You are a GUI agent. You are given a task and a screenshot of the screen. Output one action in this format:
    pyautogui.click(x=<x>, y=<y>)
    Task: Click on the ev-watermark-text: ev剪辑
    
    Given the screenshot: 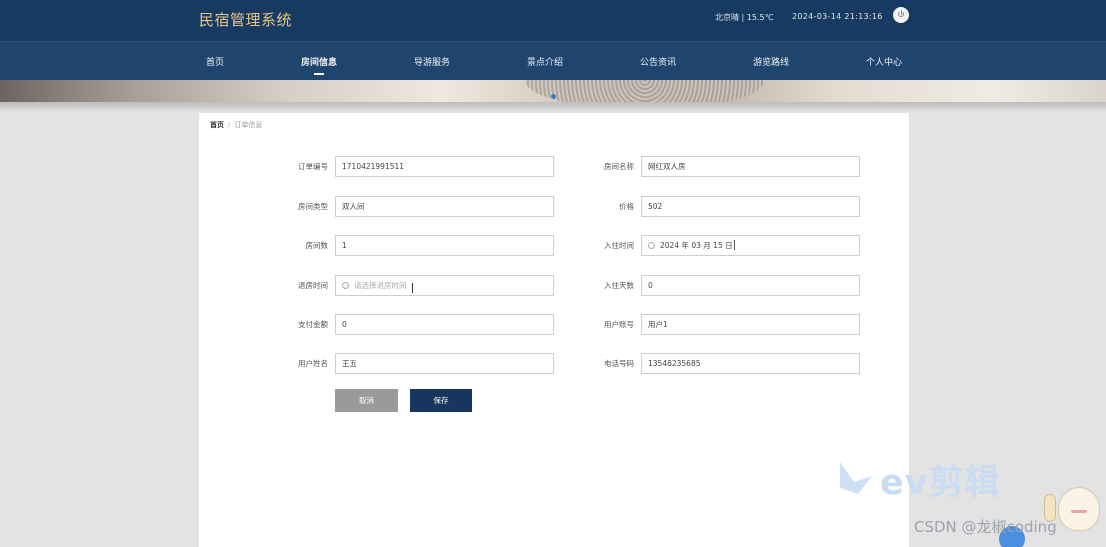 What is the action you would take?
    pyautogui.click(x=940, y=483)
    